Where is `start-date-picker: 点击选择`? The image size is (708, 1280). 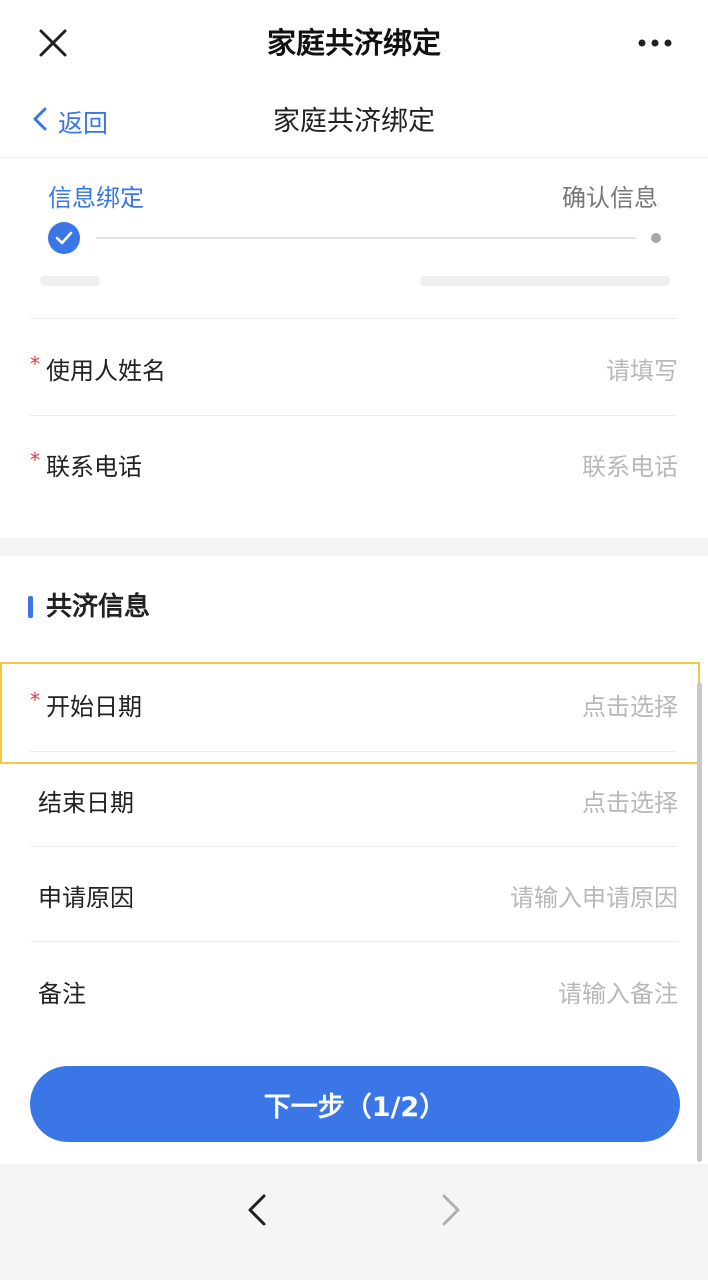 start-date-picker: 点击选择 is located at coordinates (630, 704).